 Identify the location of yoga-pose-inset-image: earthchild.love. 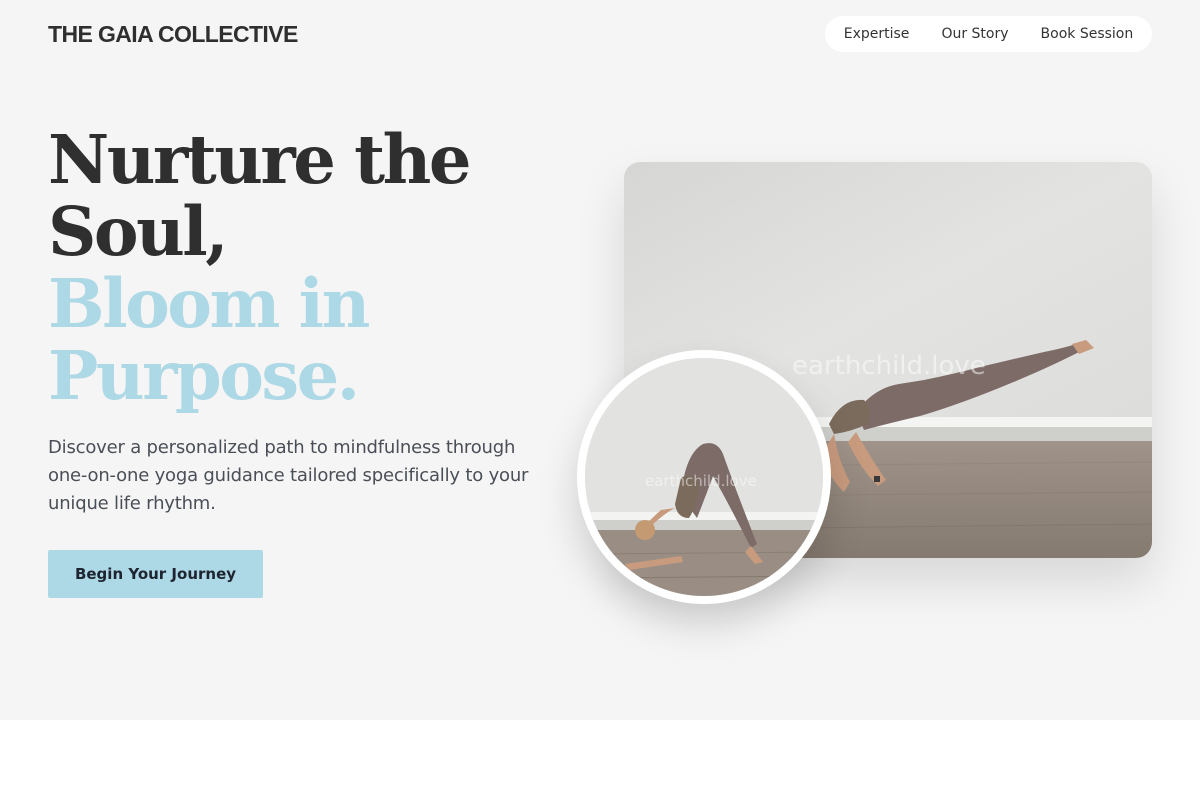
(704, 477).